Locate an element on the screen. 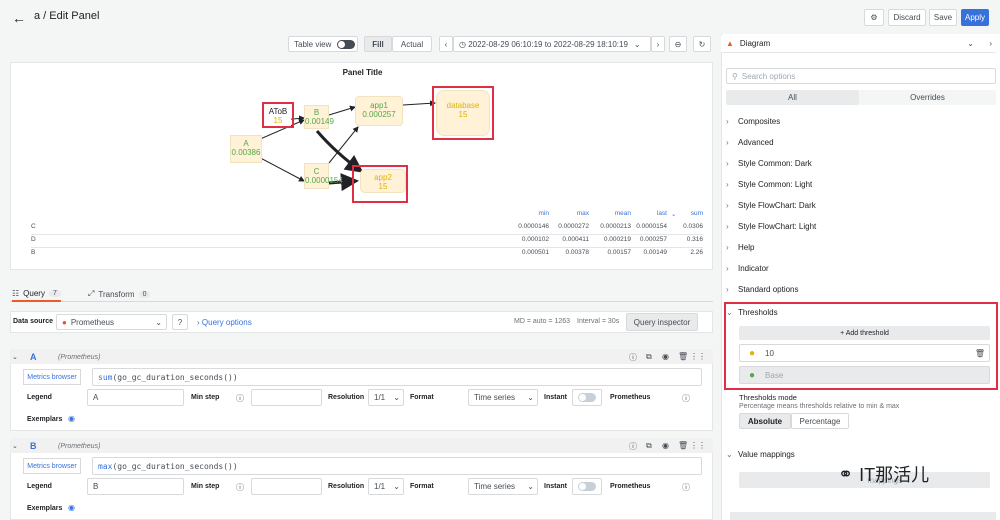  section-thresholds: ⌄ Thresholds is located at coordinates (861, 312).